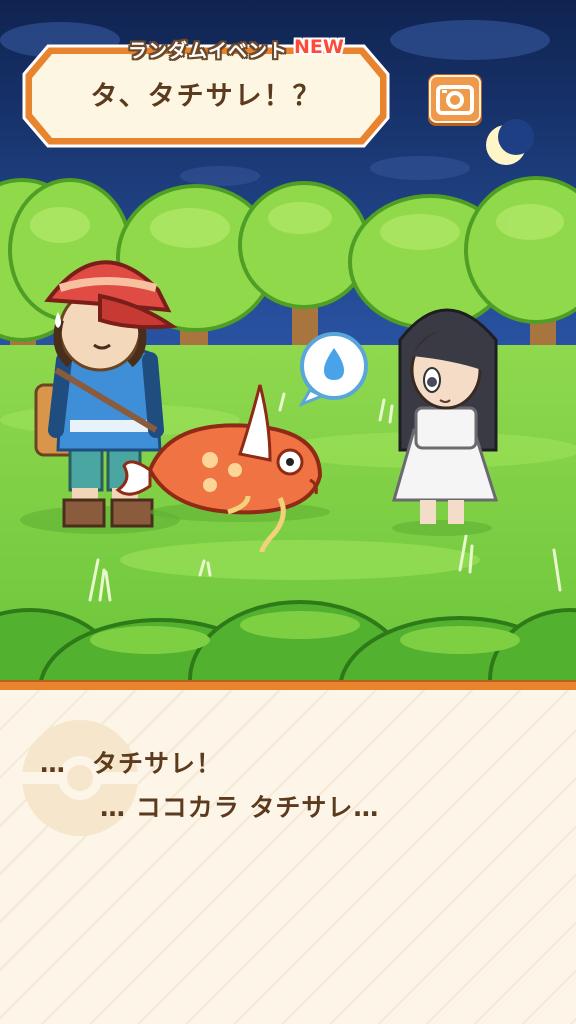 This screenshot has height=1024, width=576. What do you see at coordinates (319, 47) in the screenshot?
I see `new-badge: NEW` at bounding box center [319, 47].